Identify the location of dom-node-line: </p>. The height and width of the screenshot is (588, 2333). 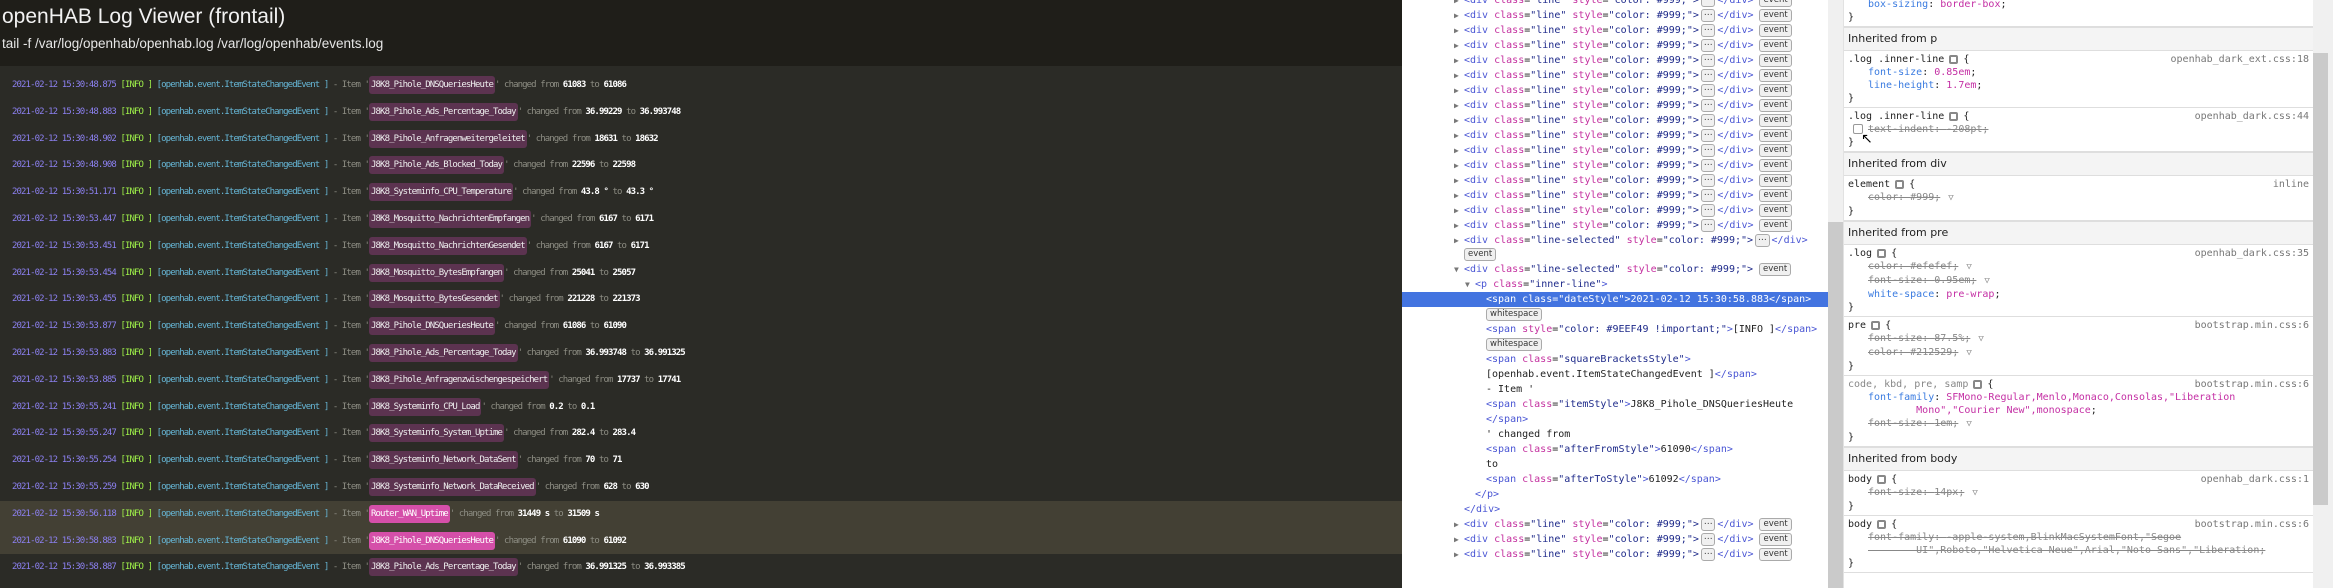
(1615, 494).